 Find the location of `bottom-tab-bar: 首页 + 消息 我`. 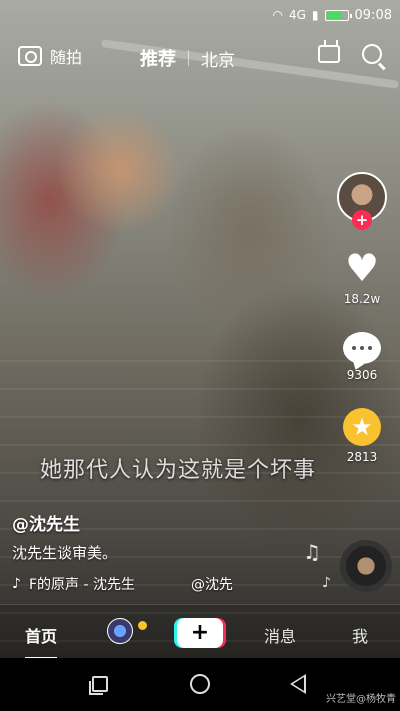

bottom-tab-bar: 首页 + 消息 我 is located at coordinates (200, 631).